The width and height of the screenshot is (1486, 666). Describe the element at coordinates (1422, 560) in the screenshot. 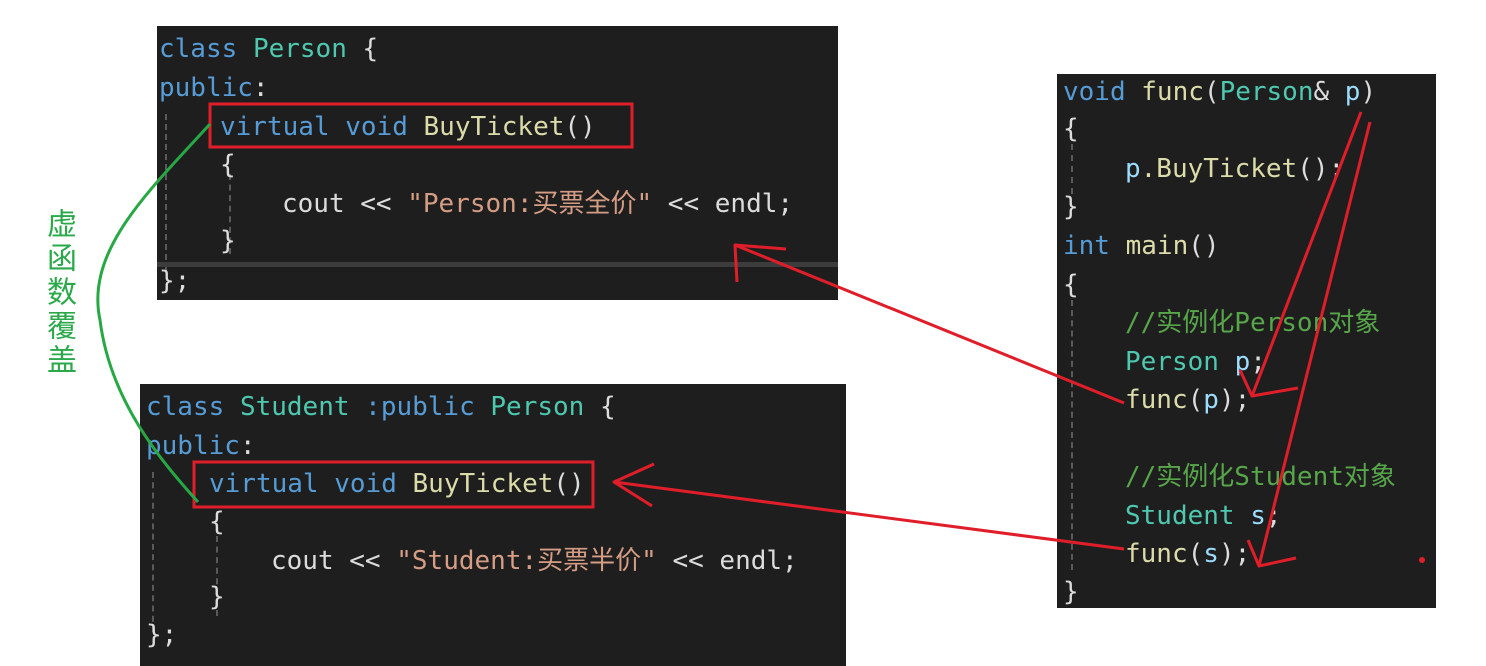

I see `red-dot` at that location.